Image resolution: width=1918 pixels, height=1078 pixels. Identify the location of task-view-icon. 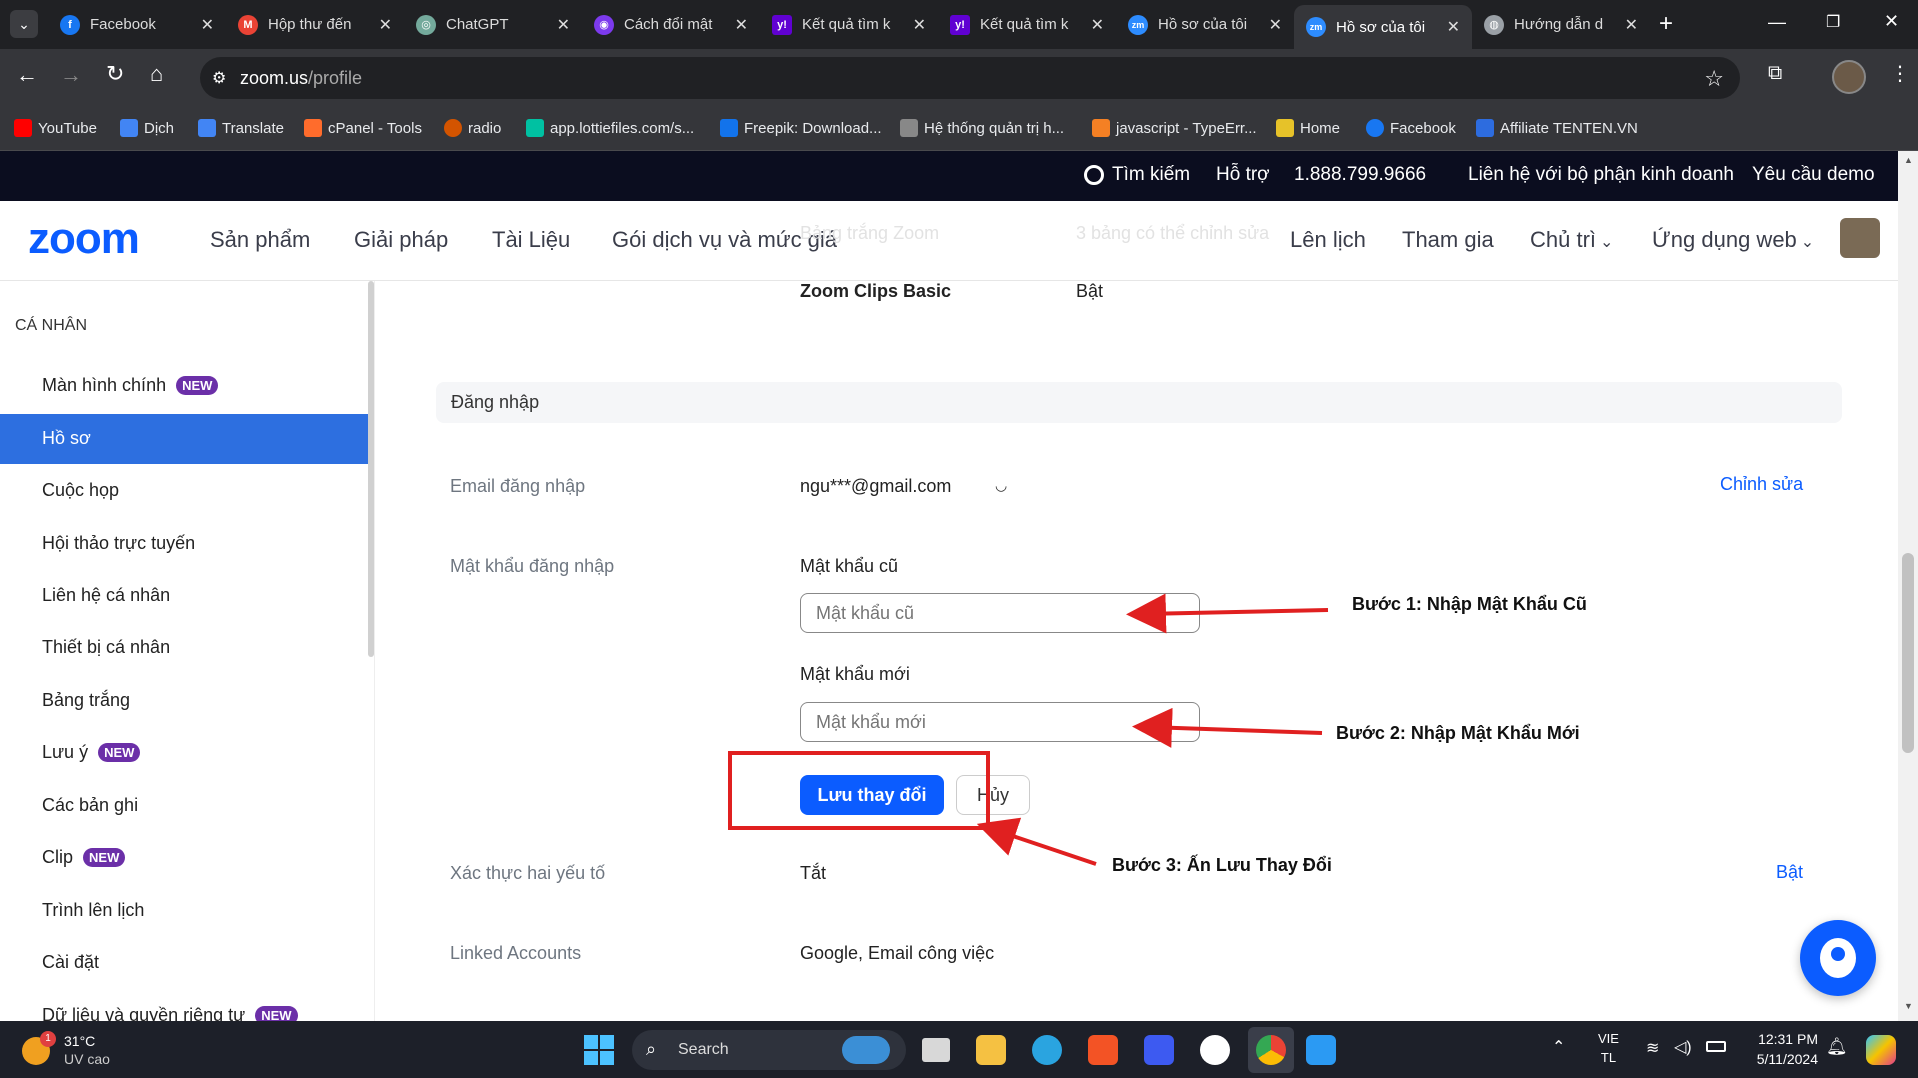
(936, 1050).